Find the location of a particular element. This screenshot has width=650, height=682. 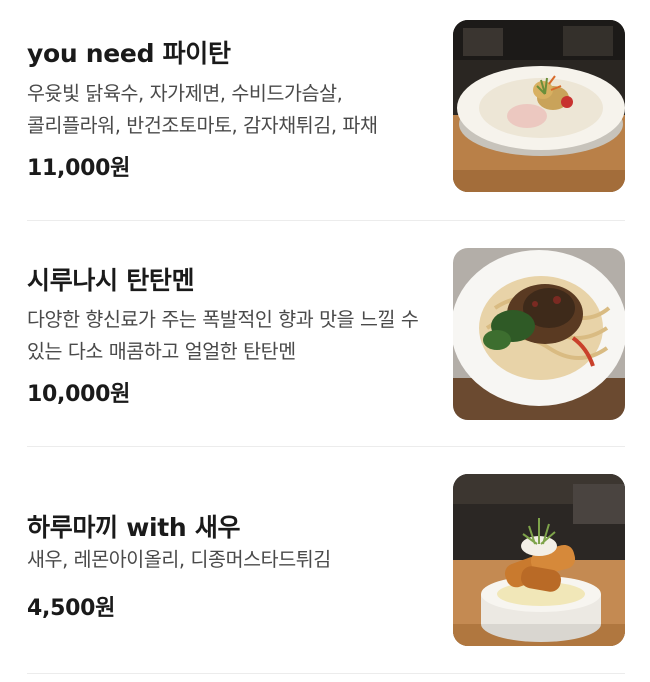

menu-item-price: 10,000원 is located at coordinates (79, 394).